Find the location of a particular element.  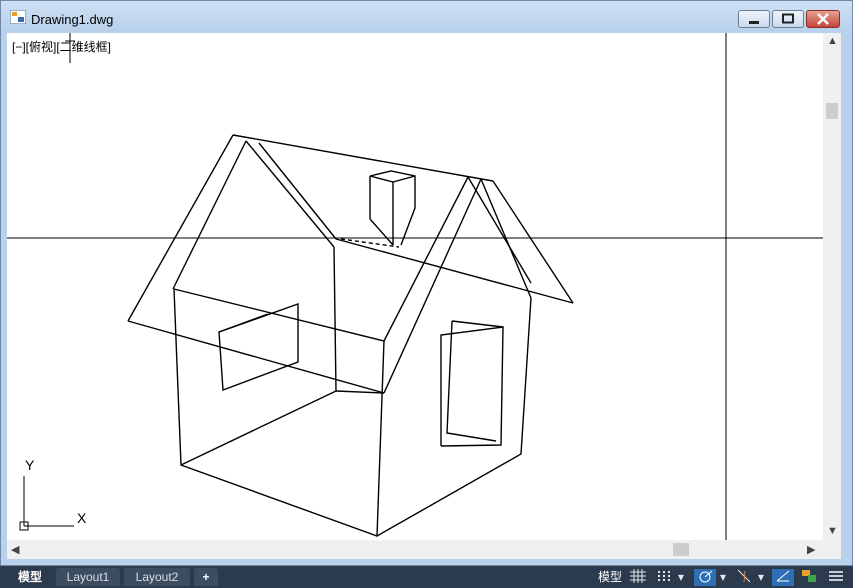

close-button is located at coordinates (823, 19).